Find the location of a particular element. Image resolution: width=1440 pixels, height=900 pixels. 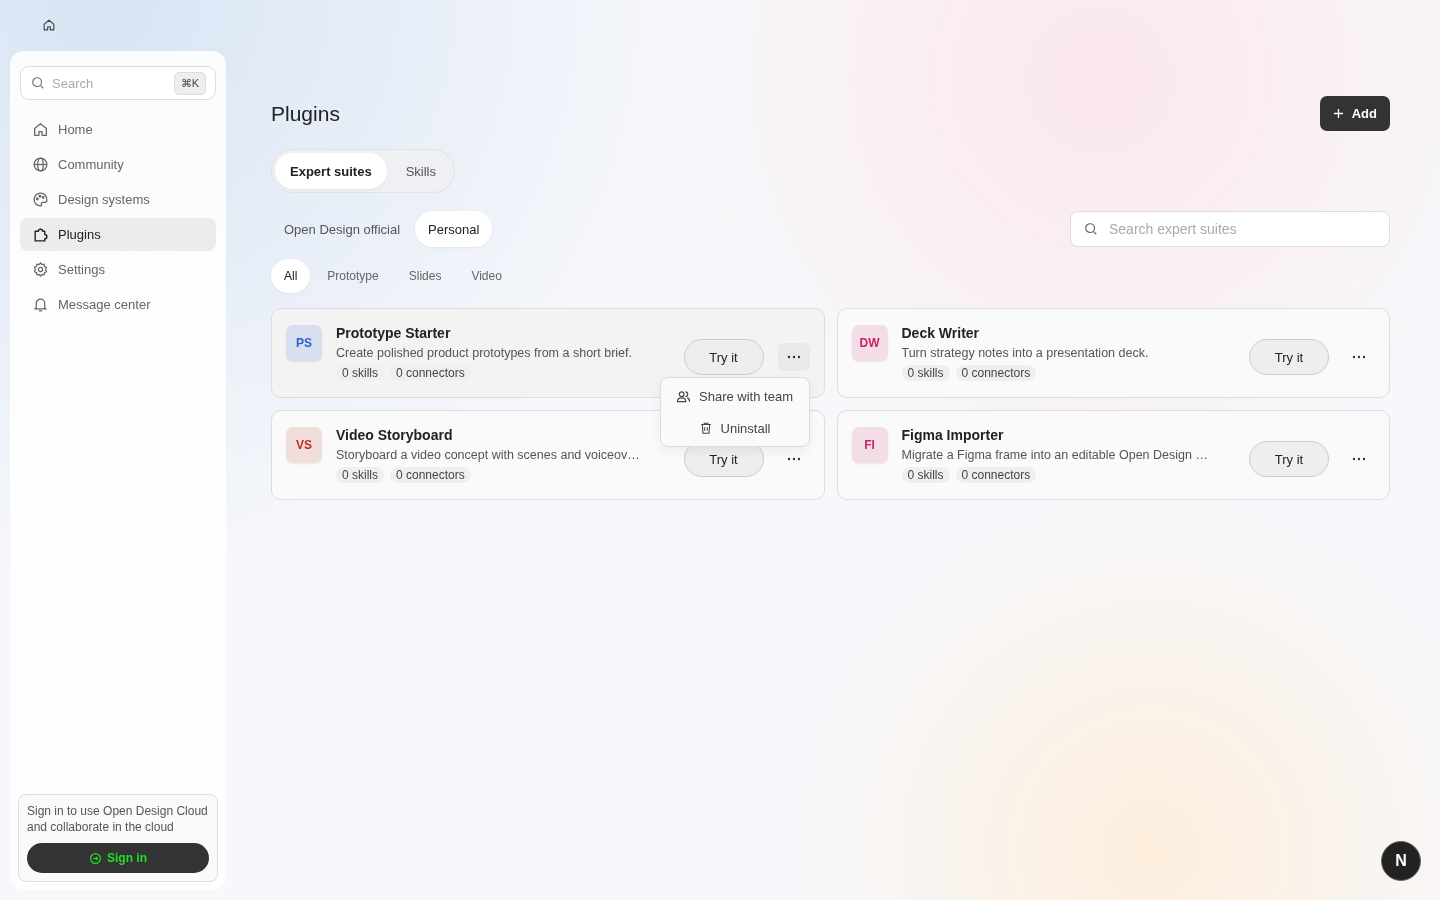

plugin-avatar: FI is located at coordinates (869, 445).